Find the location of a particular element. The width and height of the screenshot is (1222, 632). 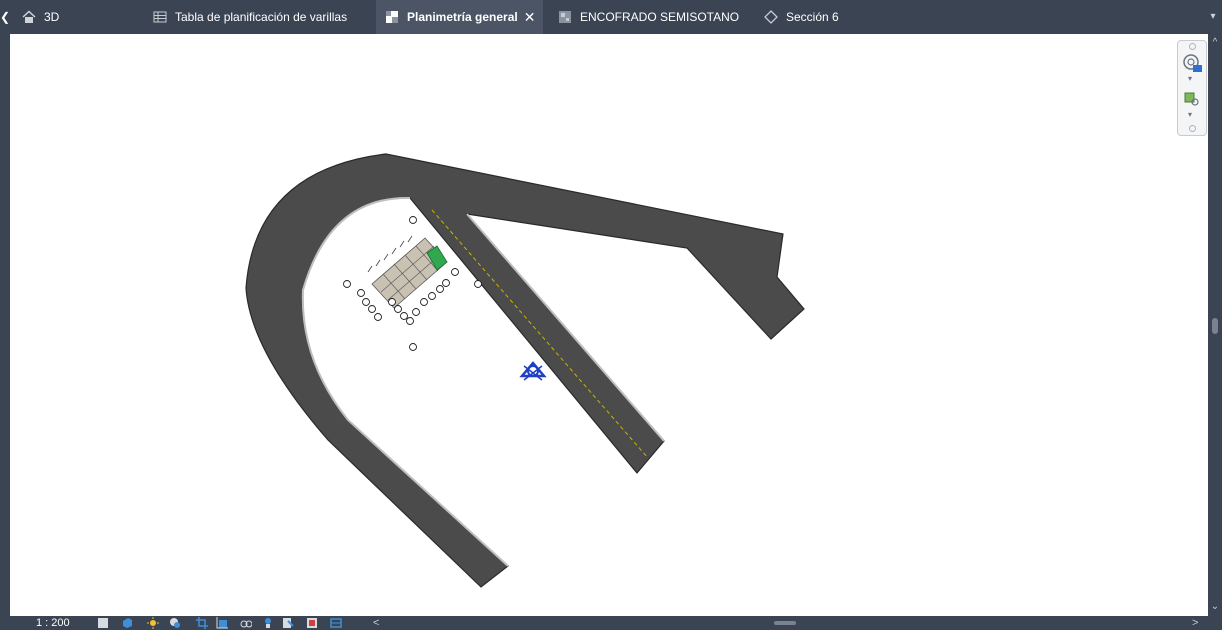

tab-seccion-6: Sección 6 is located at coordinates (801, 17).